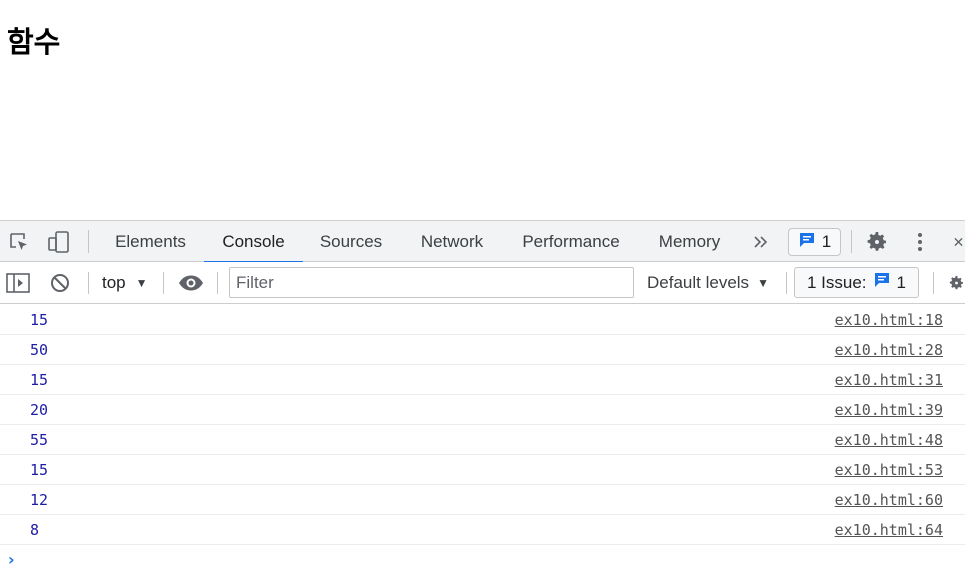 Image resolution: width=965 pixels, height=586 pixels. Describe the element at coordinates (18, 283) in the screenshot. I see `sidebar-toggle-icon` at that location.